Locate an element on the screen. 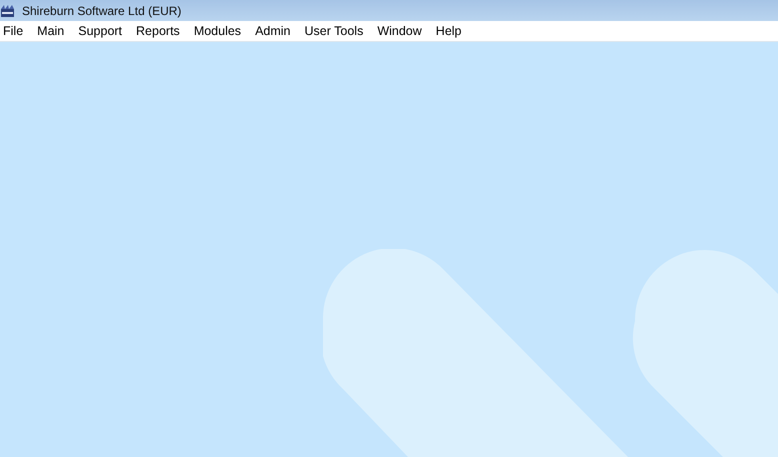 This screenshot has height=457, width=778. menu-item: Reports is located at coordinates (160, 31).